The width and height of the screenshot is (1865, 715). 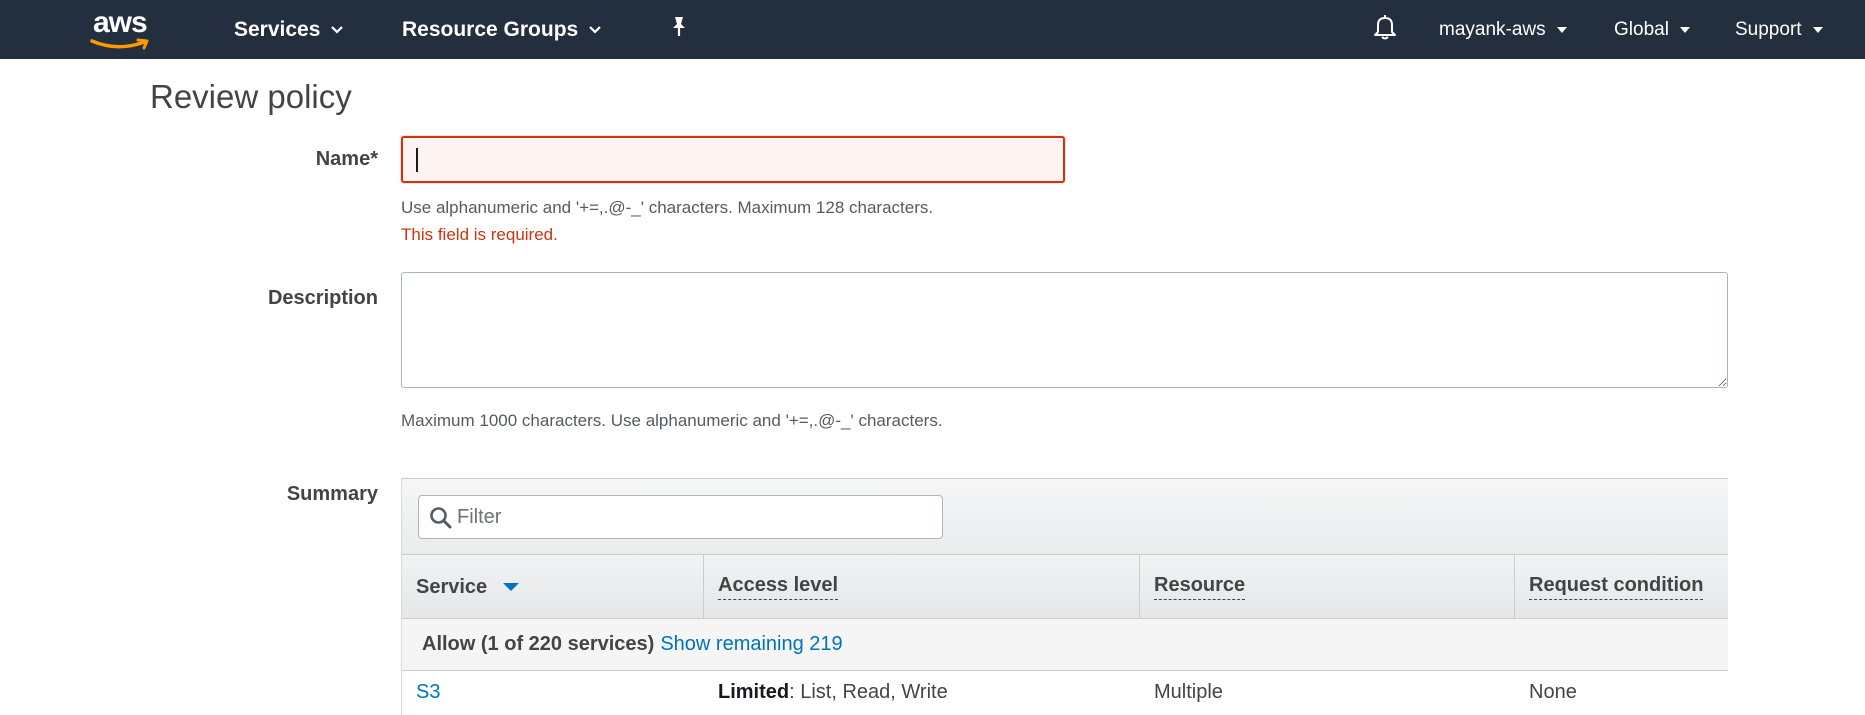 I want to click on text-cursor, so click(x=417, y=160).